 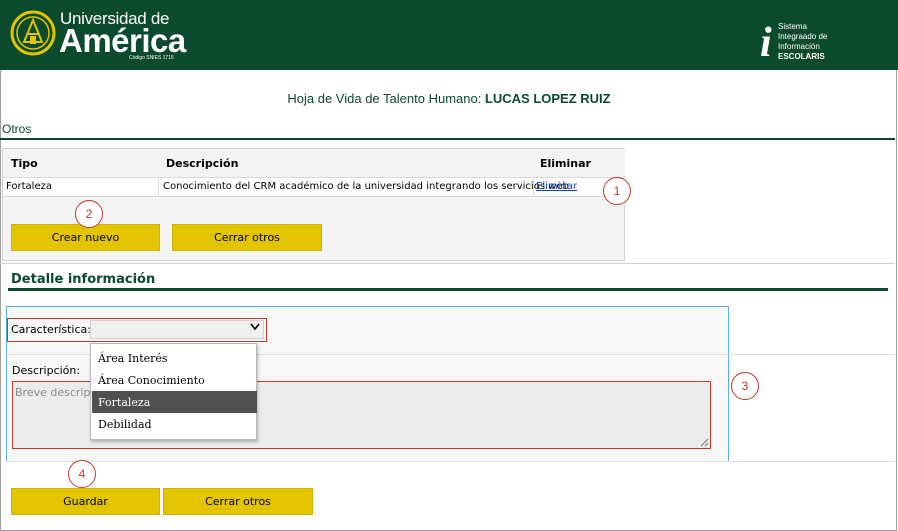 I want to click on annotation-badge: 1, so click(x=617, y=191).